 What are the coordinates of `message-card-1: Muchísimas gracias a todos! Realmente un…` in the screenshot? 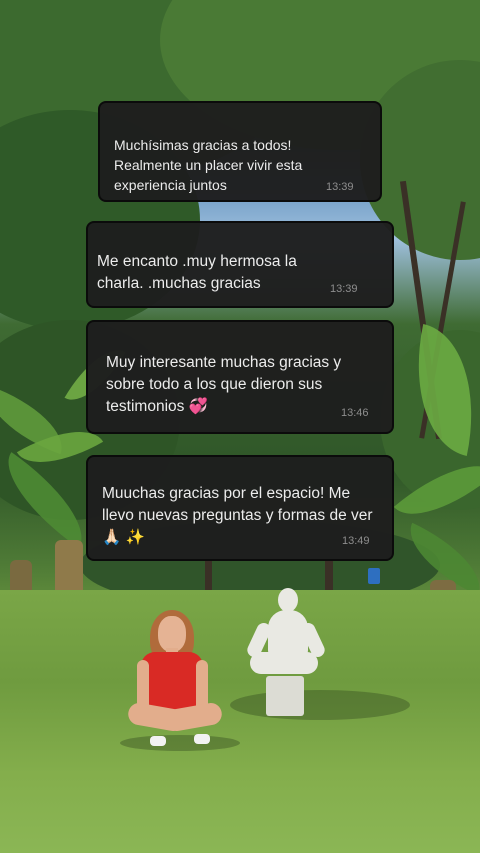 It's located at (240, 151).